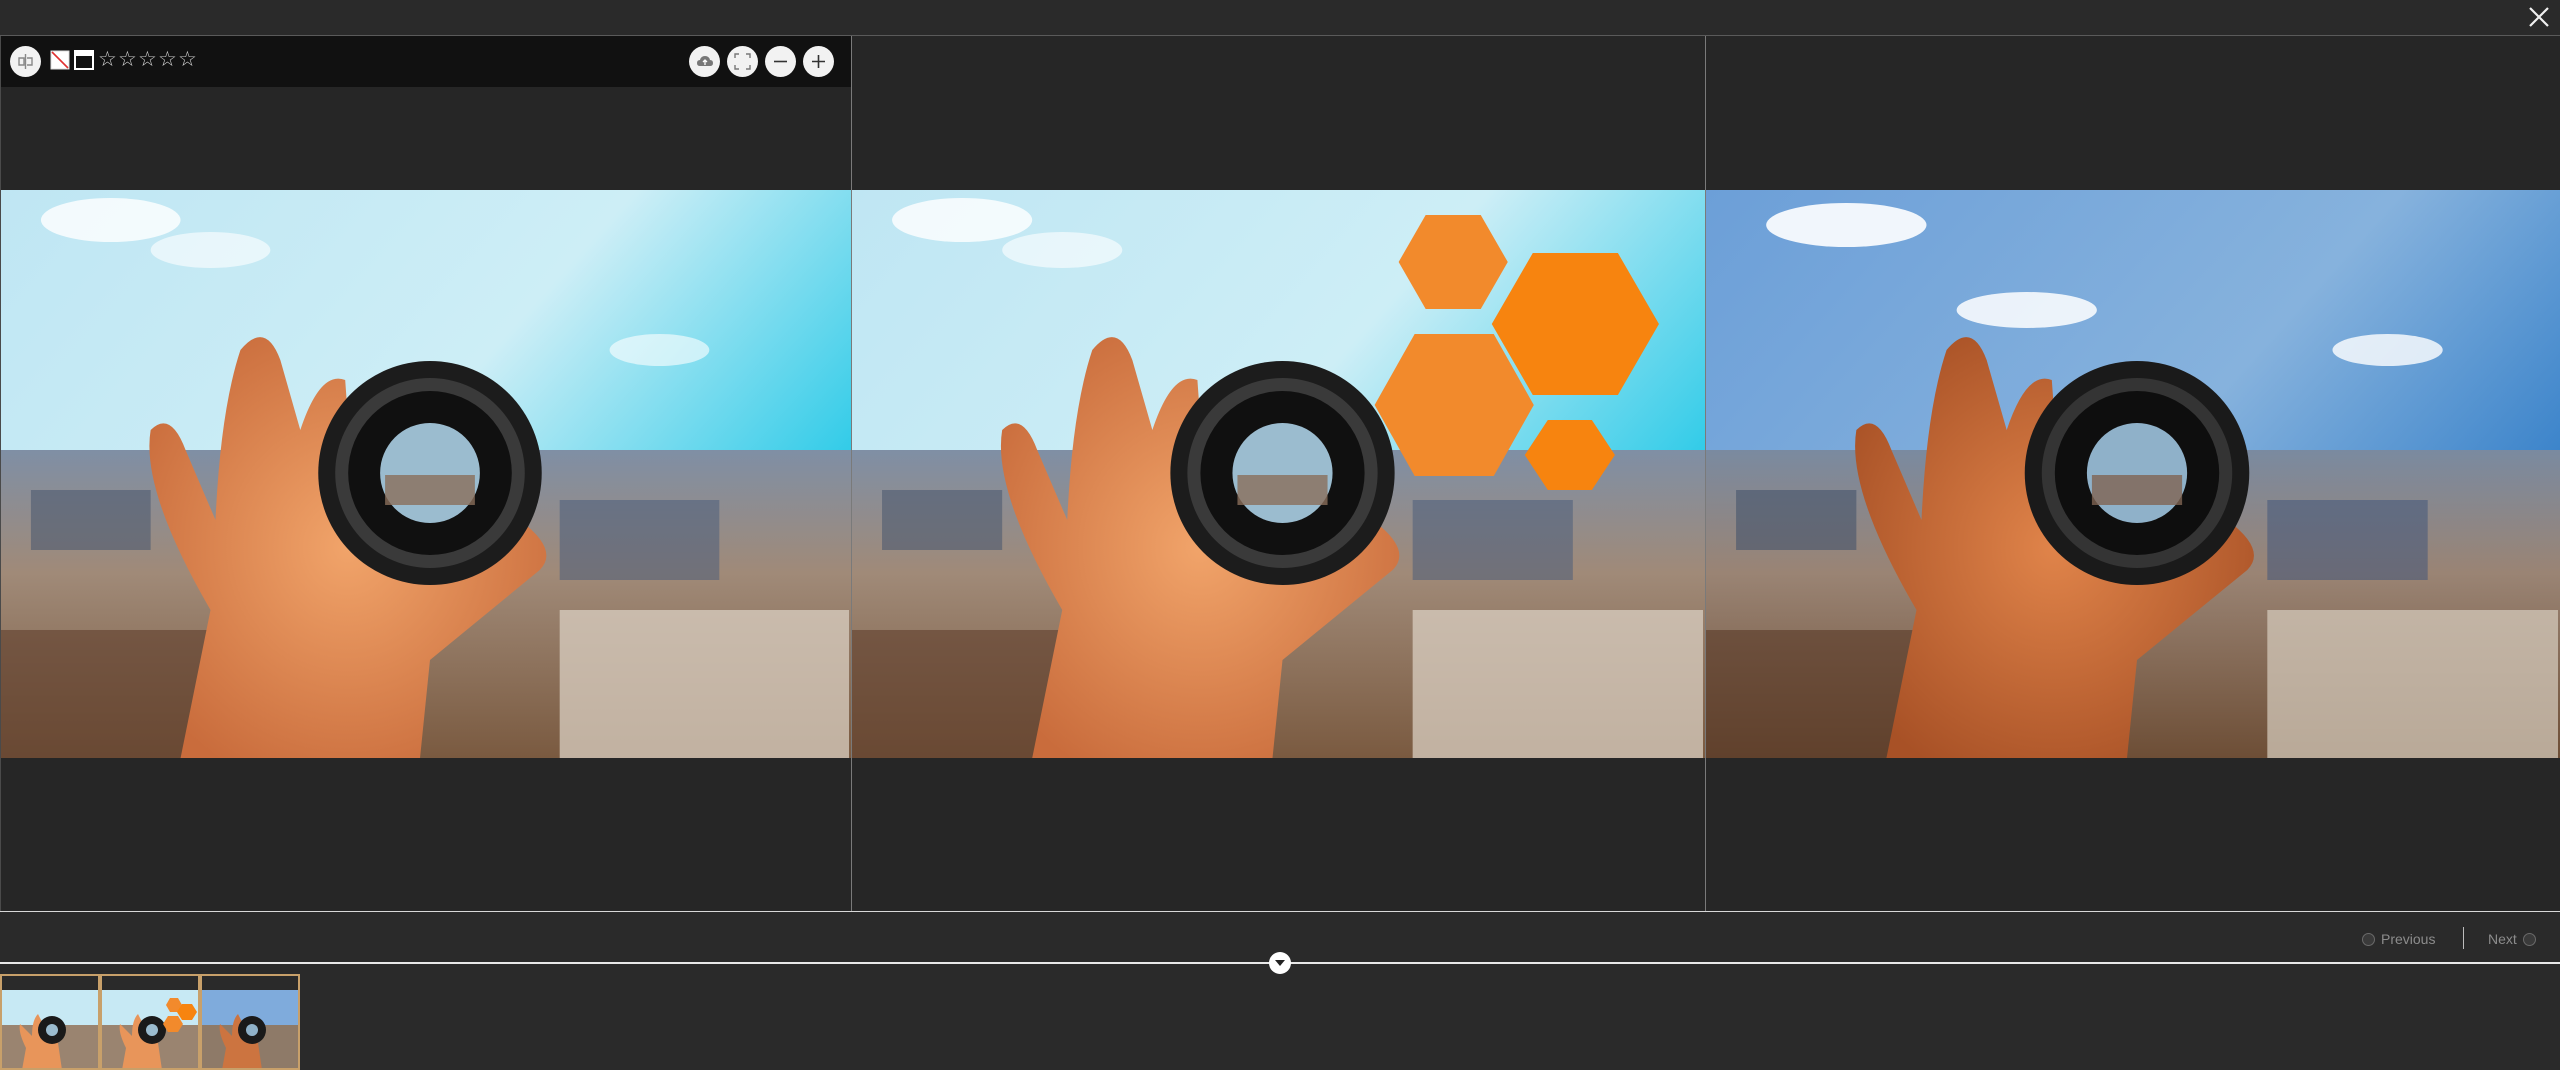 The height and width of the screenshot is (1070, 2560). I want to click on zoom-out-icon, so click(780, 61).